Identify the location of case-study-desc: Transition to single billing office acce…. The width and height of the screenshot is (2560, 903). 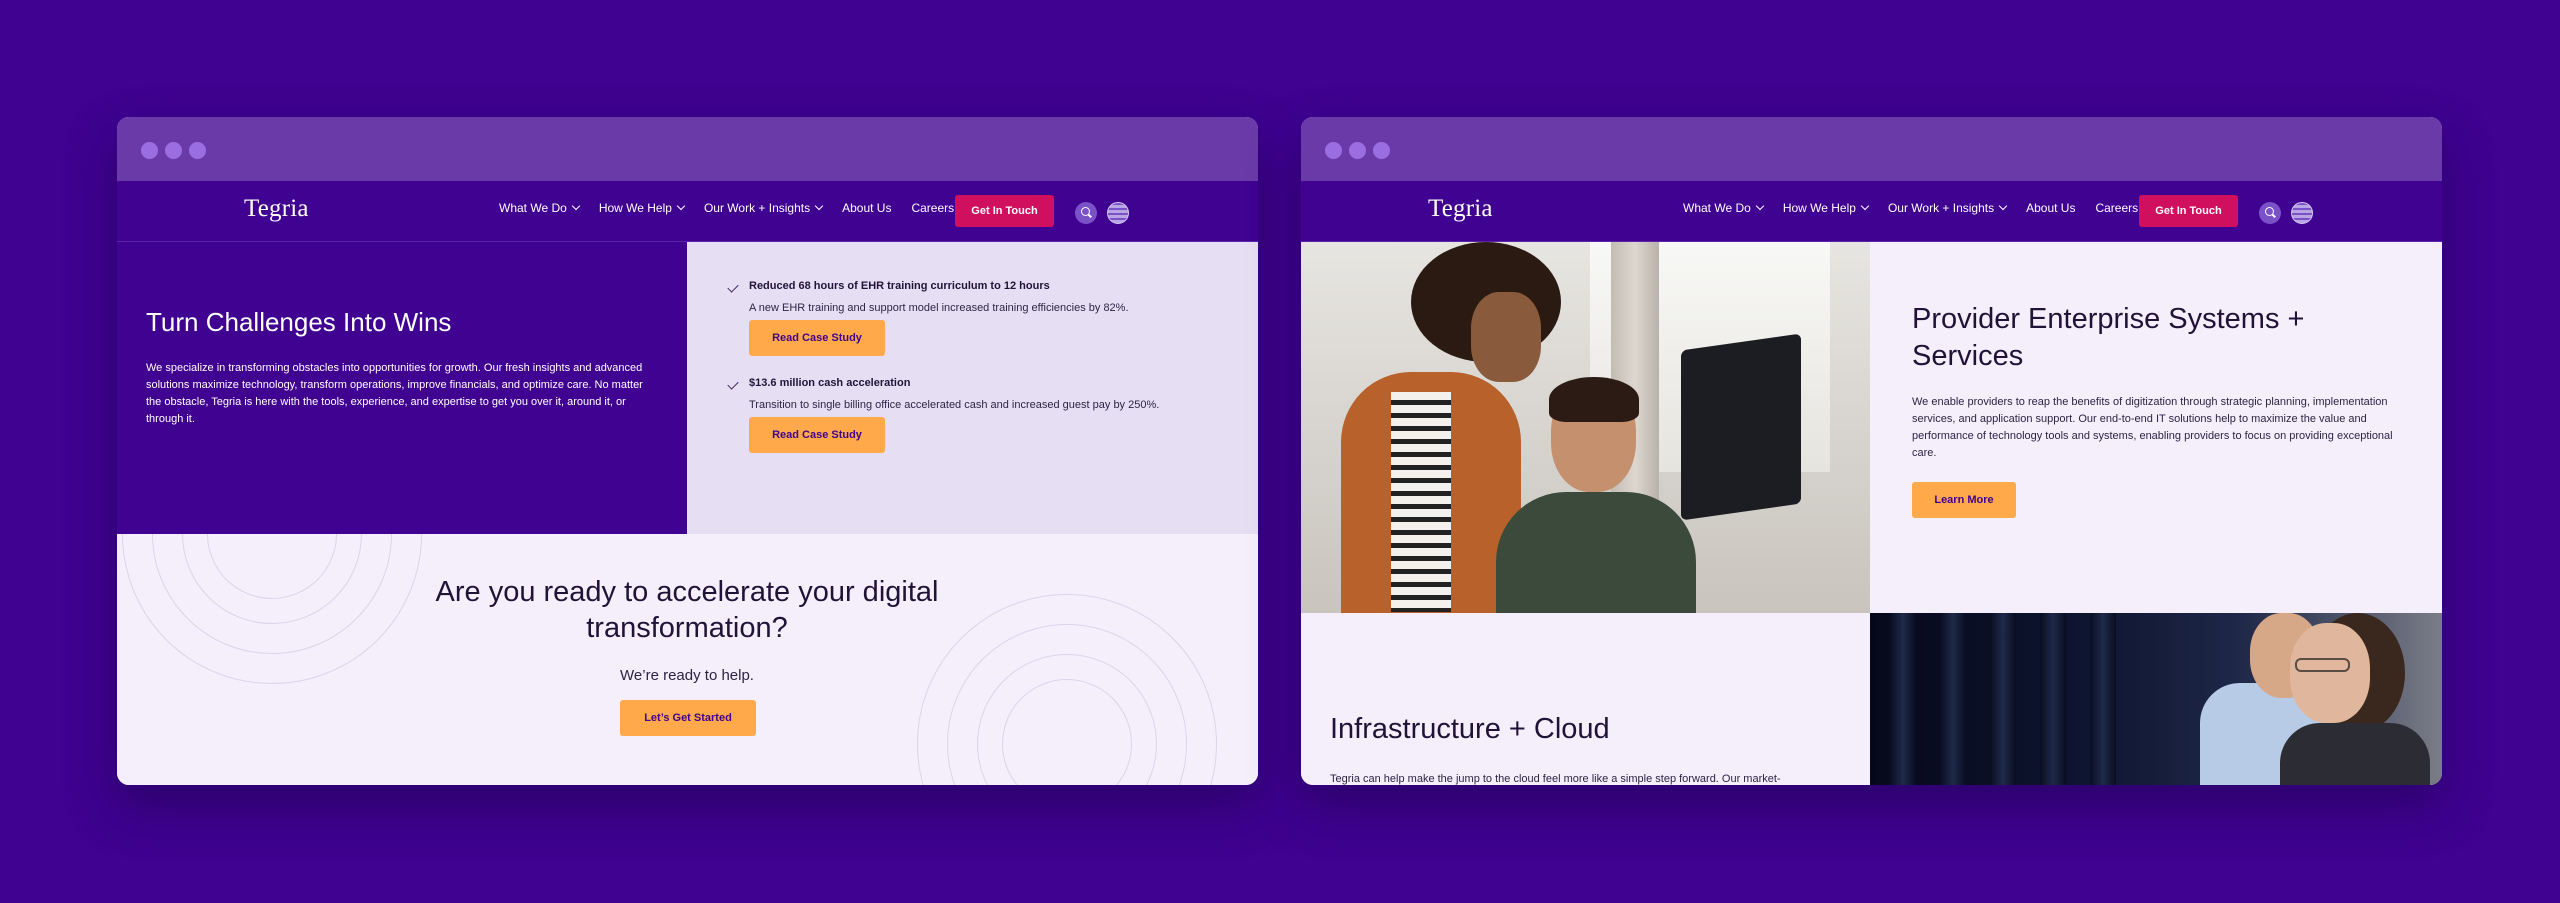
(954, 405).